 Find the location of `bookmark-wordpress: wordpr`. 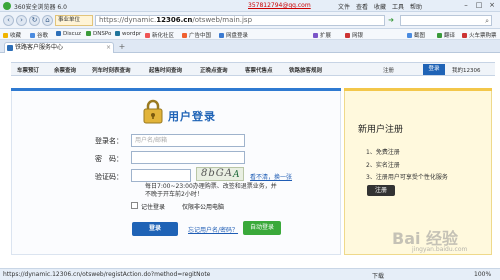

bookmark-wordpress: wordpr is located at coordinates (128, 34).